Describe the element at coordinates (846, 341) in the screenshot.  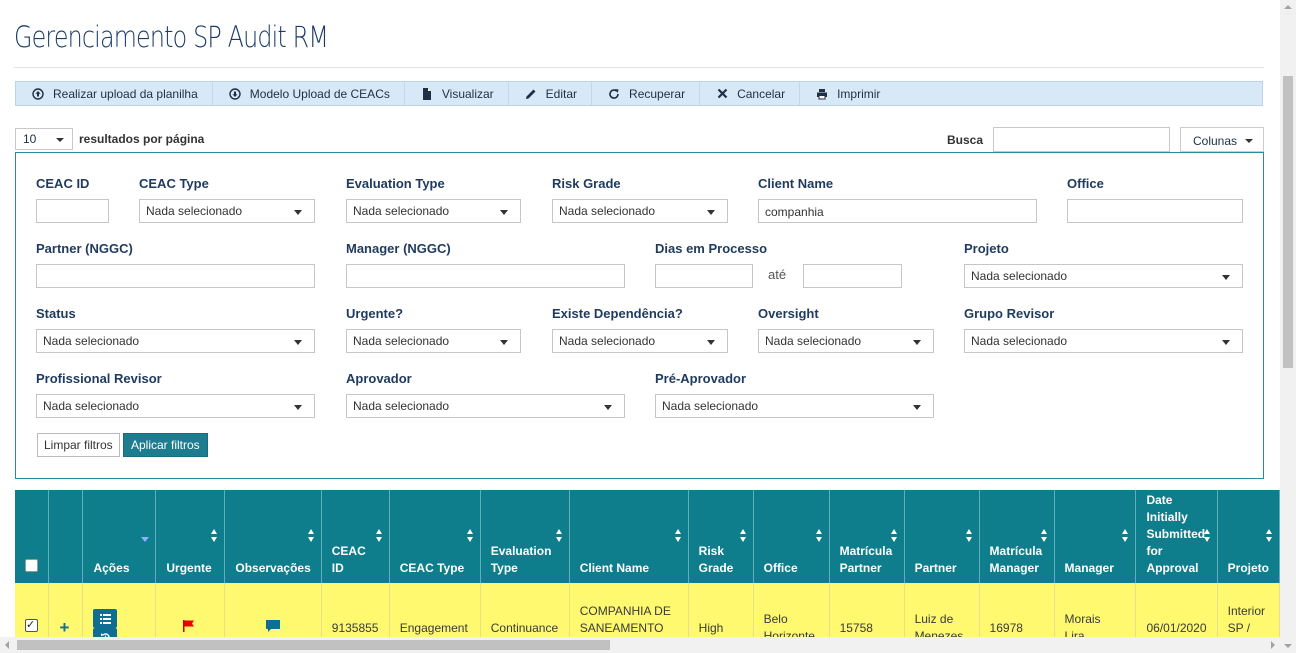
I see `oversight-select: Nada selecionado` at that location.